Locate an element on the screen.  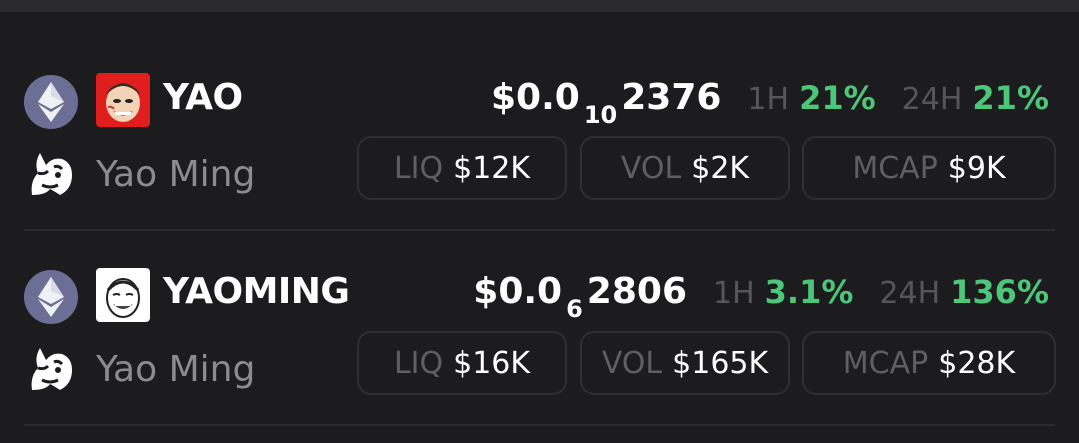
liquidity-pill: LIQ $12K is located at coordinates (462, 168).